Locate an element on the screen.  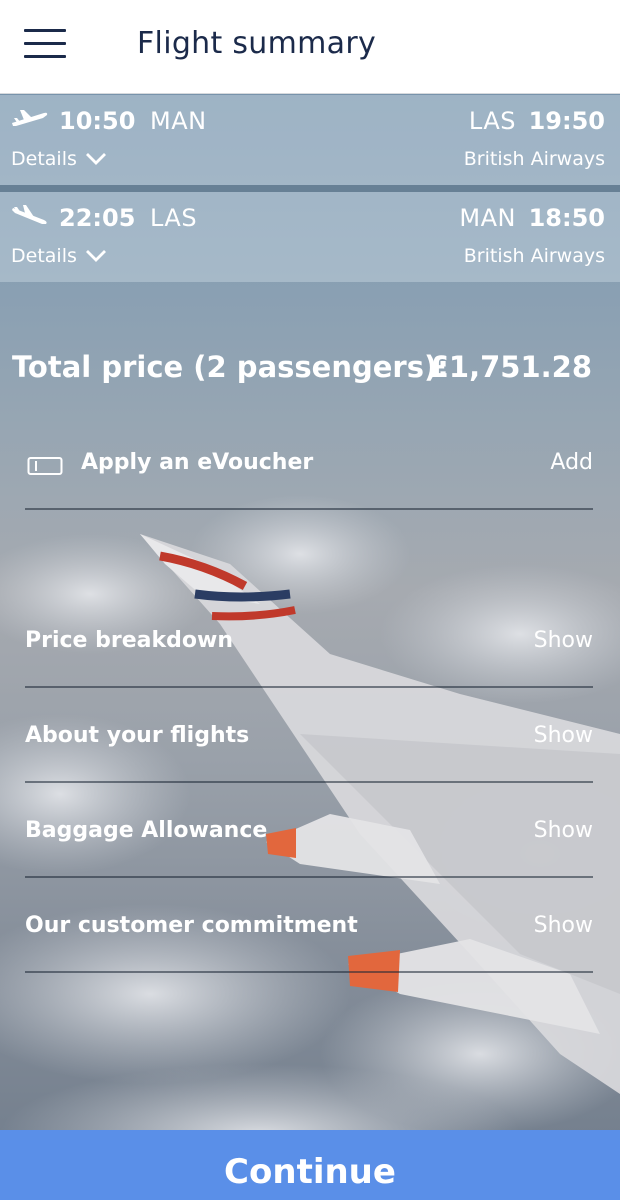
departure-airport-code: MAN is located at coordinates (178, 121).